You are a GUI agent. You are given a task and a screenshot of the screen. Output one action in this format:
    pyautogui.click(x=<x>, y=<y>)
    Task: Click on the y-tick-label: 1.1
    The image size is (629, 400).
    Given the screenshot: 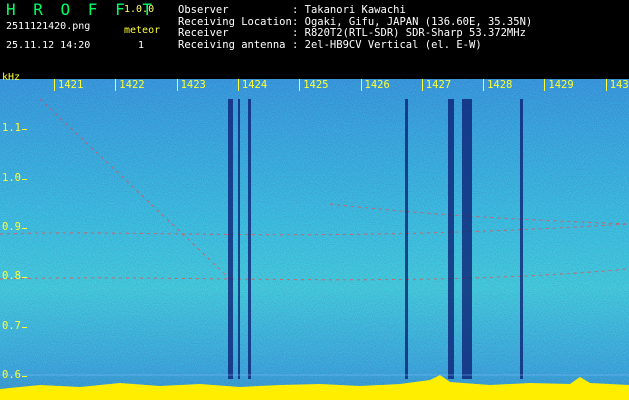 What is the action you would take?
    pyautogui.click(x=11, y=128)
    